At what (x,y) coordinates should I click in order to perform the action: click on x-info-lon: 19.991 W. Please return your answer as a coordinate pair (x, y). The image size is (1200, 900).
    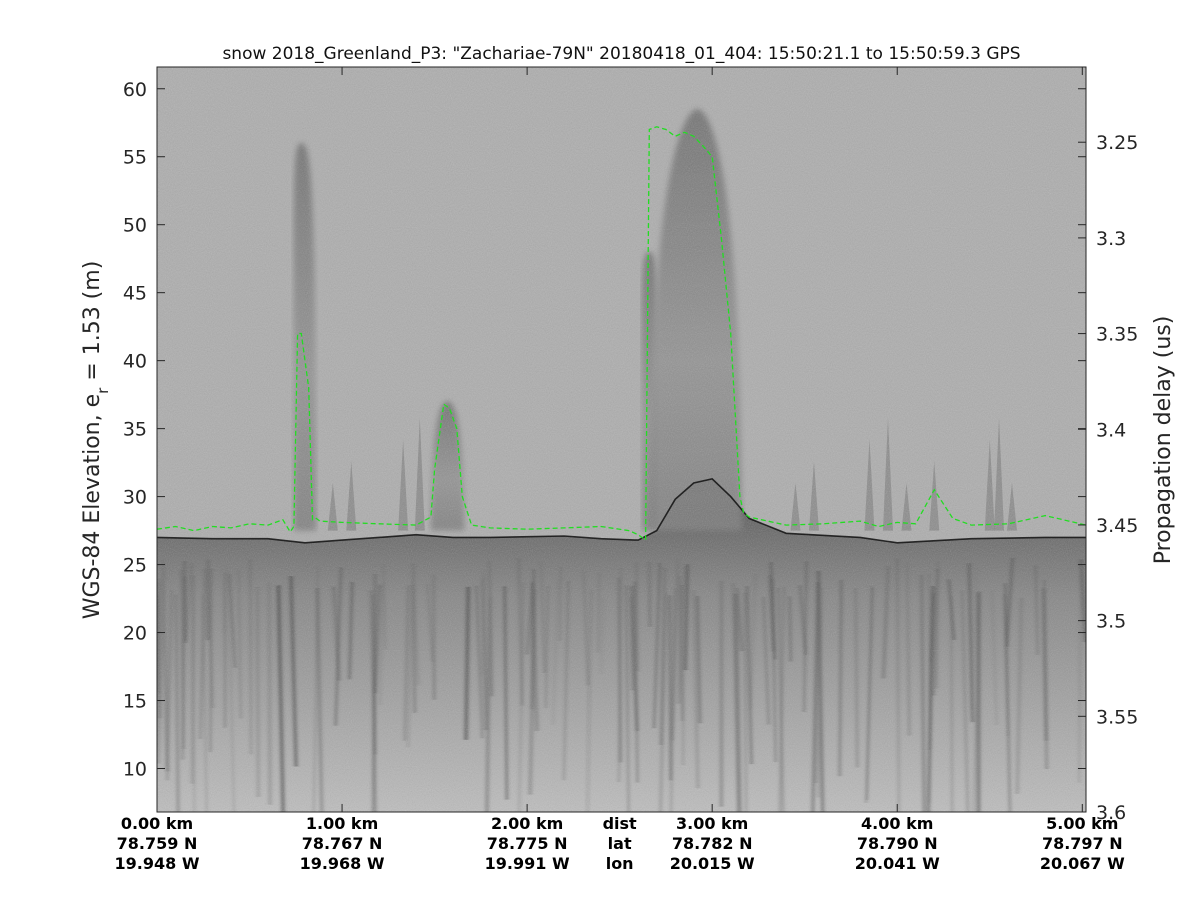
    Looking at the image, I should click on (527, 863).